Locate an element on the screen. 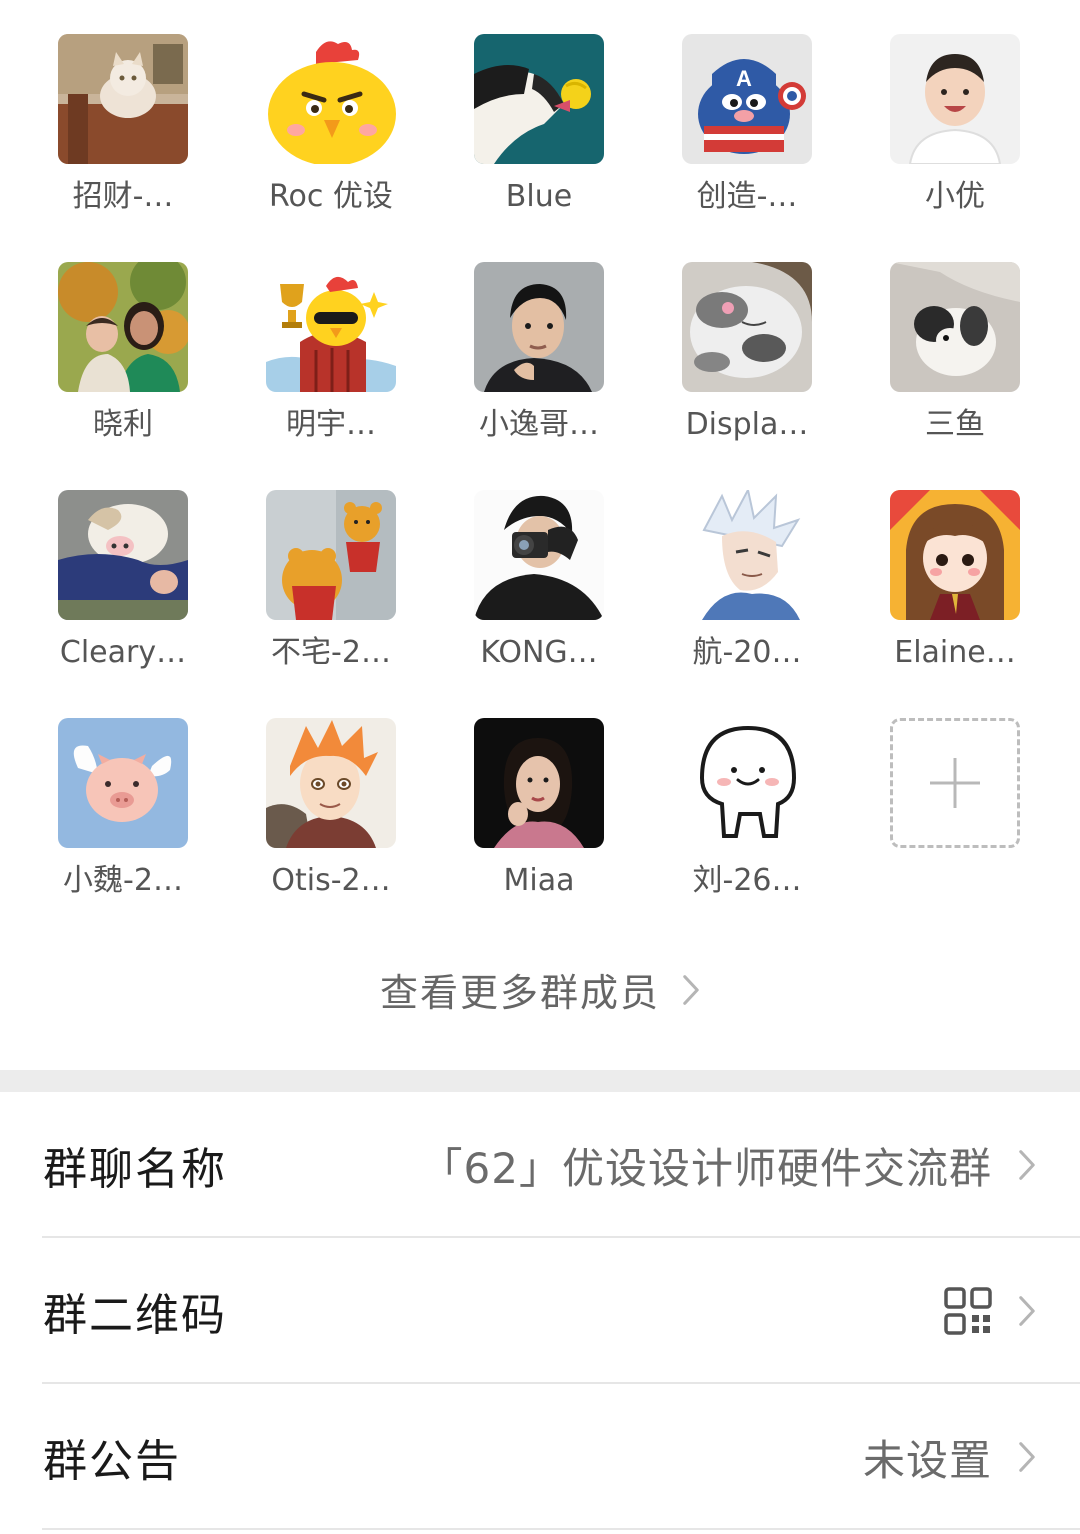 The height and width of the screenshot is (1534, 1080). member-item: 三鱼 is located at coordinates (955, 376).